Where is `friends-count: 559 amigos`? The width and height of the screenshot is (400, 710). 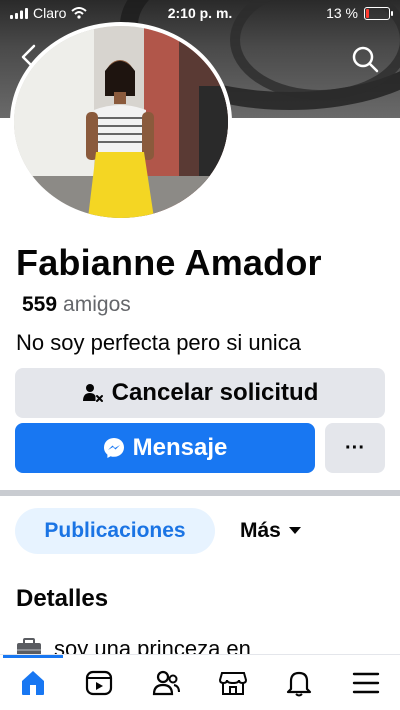 friends-count: 559 amigos is located at coordinates (76, 305).